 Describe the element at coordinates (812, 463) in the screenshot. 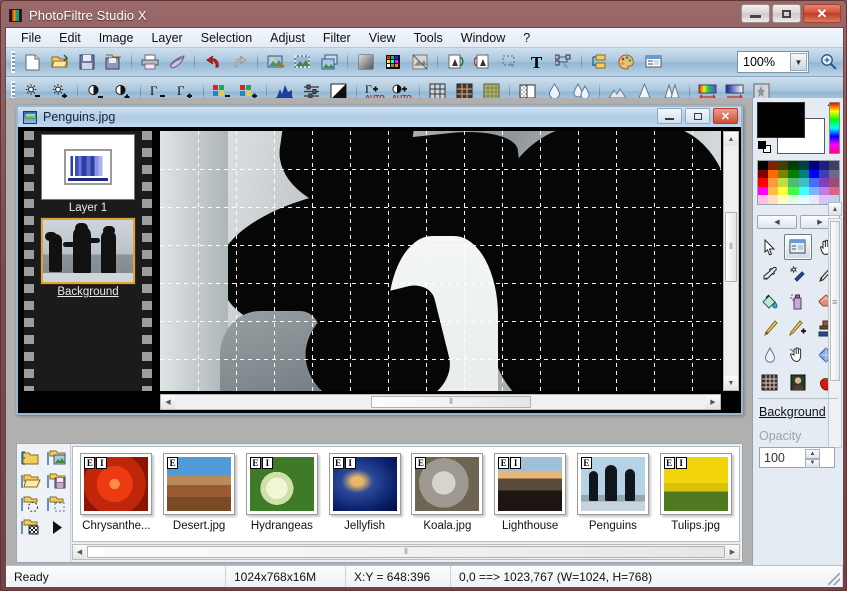

I see `stepper-down-icon: ▼` at that location.